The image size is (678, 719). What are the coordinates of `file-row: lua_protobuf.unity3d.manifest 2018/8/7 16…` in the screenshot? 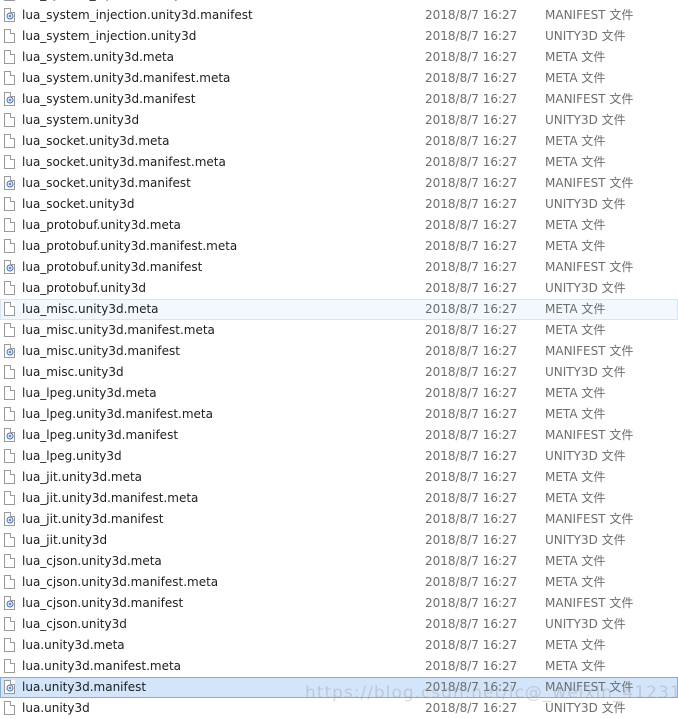 It's located at (339, 267).